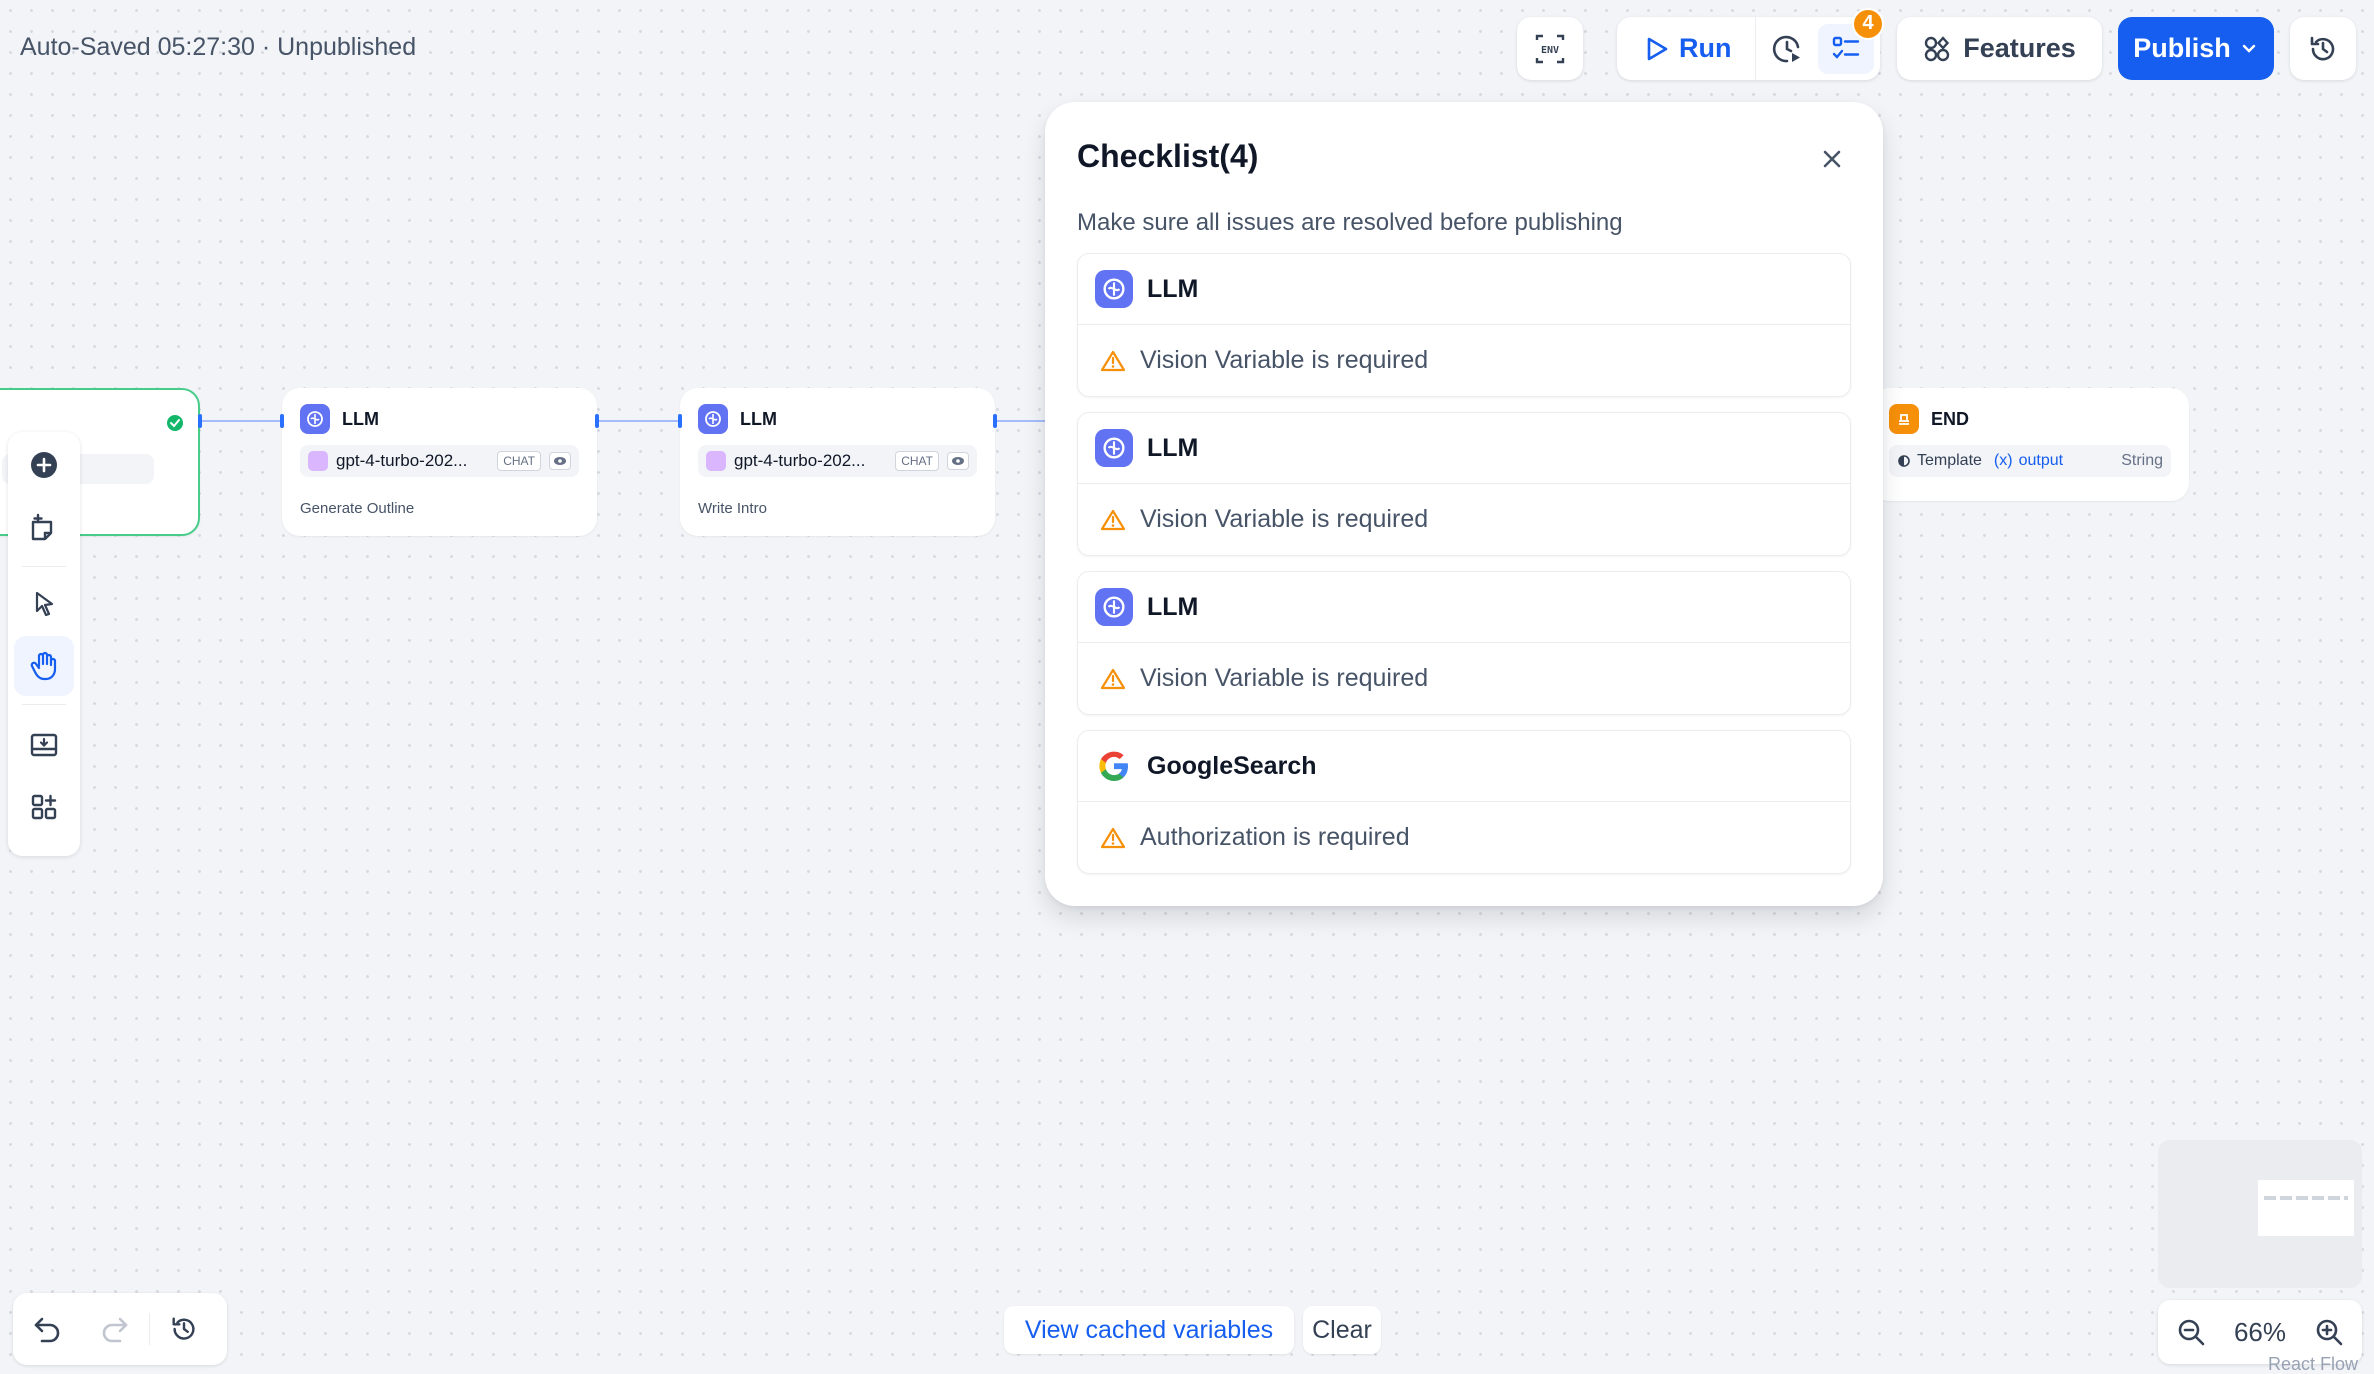 This screenshot has width=2374, height=1374. Describe the element at coordinates (1657, 48) in the screenshot. I see `play-icon` at that location.